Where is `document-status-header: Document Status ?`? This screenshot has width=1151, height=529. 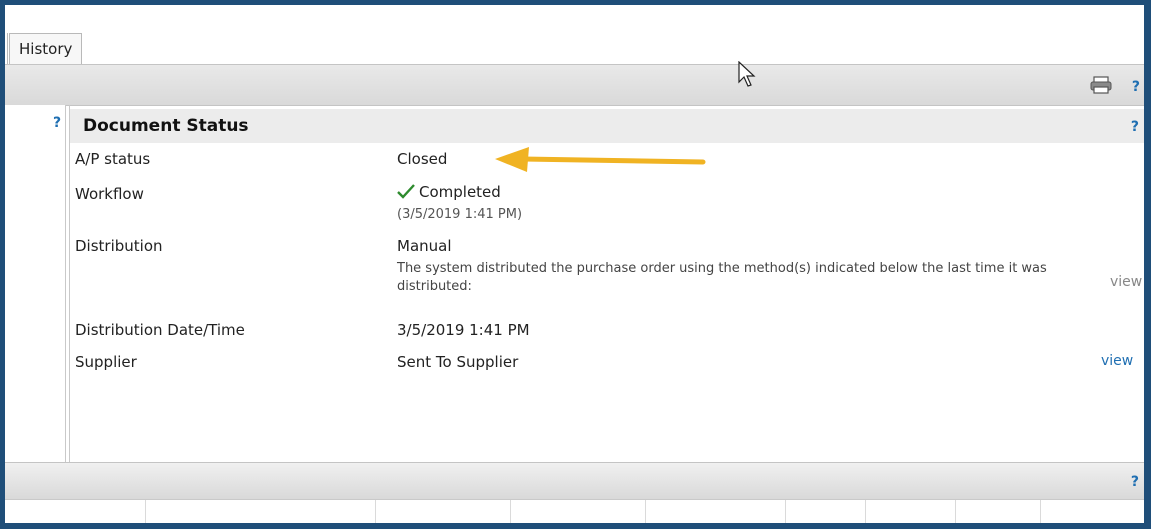 document-status-header: Document Status ? is located at coordinates (607, 126).